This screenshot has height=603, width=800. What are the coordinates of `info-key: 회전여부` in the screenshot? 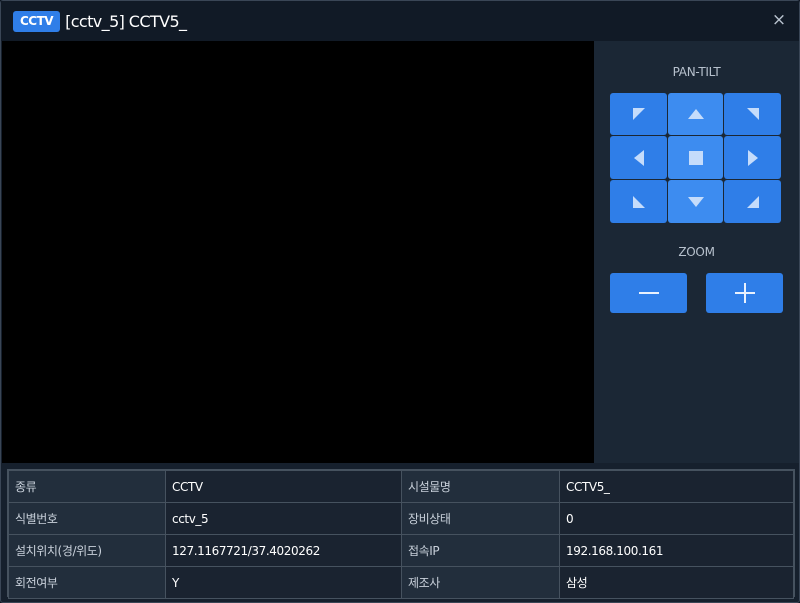 It's located at (87, 582).